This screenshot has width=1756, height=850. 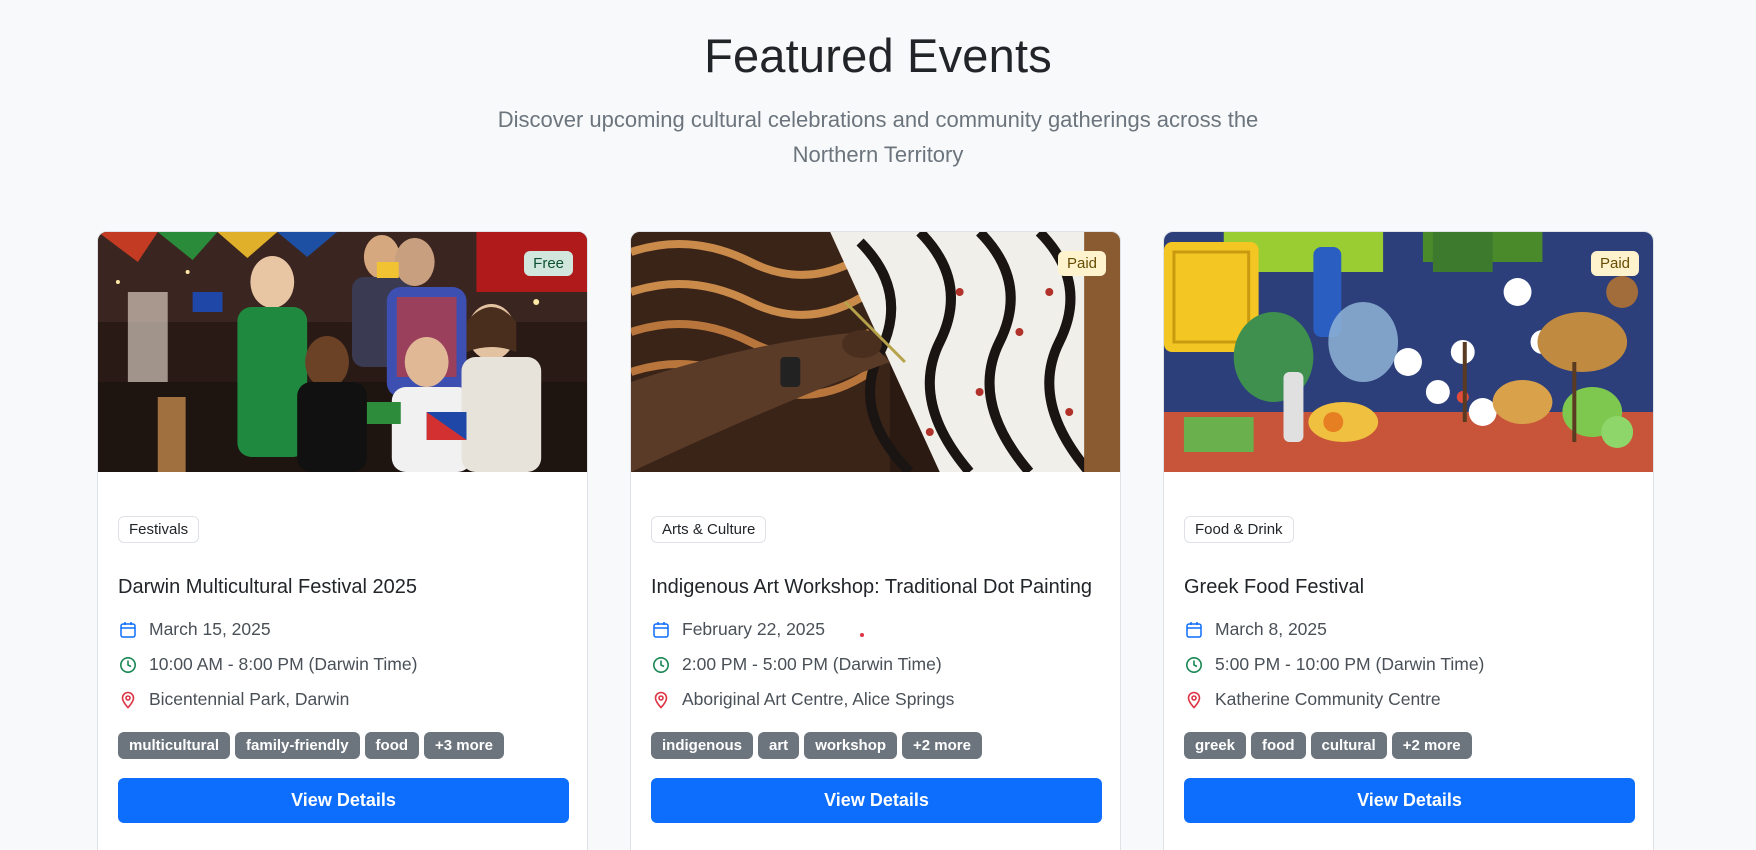 What do you see at coordinates (283, 664) in the screenshot?
I see `event-time-text: 10:00 AM - 8:00 PM (Darwin Time)` at bounding box center [283, 664].